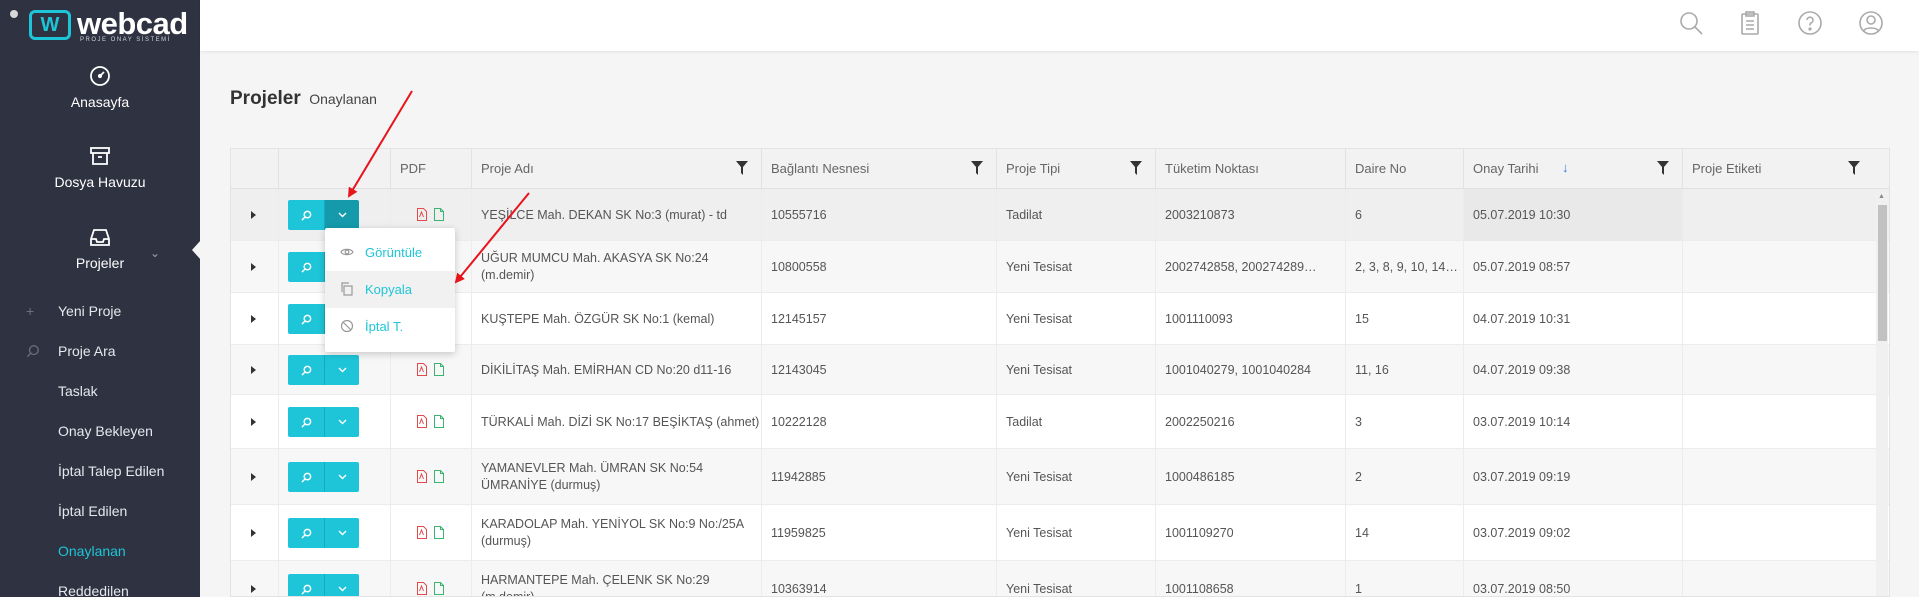 The image size is (1919, 597). Describe the element at coordinates (1405, 533) in the screenshot. I see `cell-daire-no: 14` at that location.